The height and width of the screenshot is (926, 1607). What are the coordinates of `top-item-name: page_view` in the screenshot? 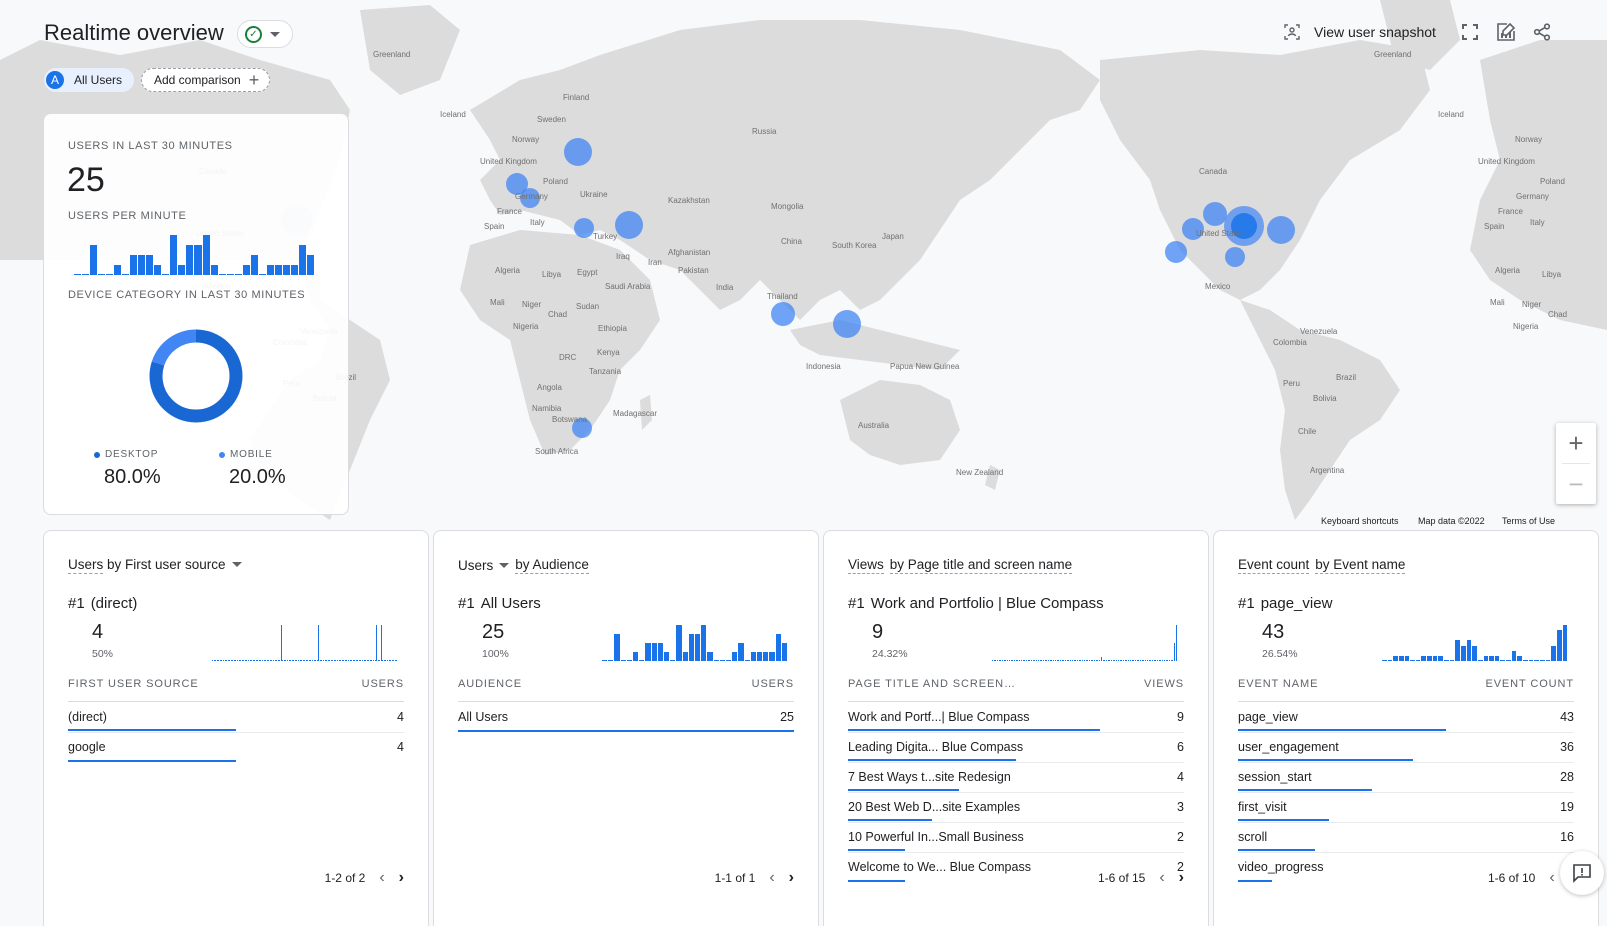 It's located at (1296, 603).